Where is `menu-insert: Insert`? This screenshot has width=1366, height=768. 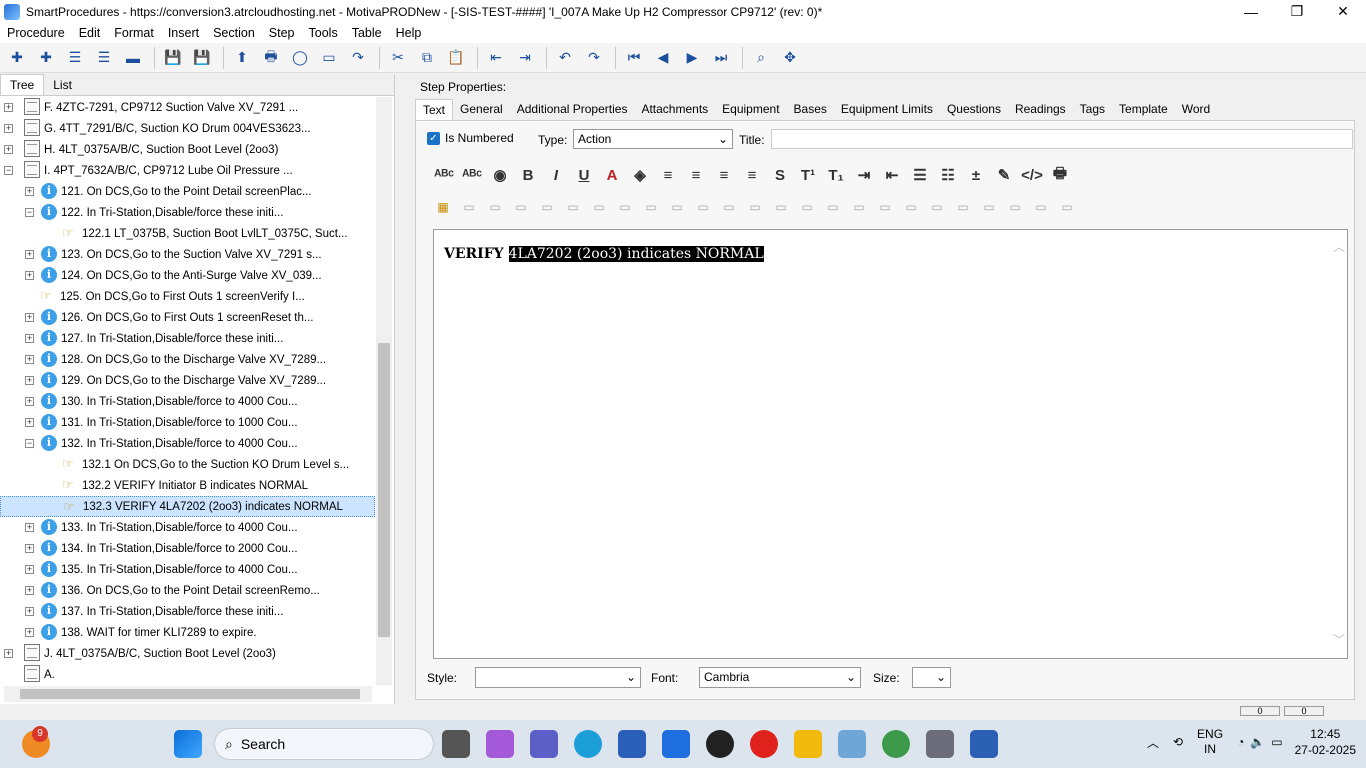
menu-insert: Insert is located at coordinates (183, 33).